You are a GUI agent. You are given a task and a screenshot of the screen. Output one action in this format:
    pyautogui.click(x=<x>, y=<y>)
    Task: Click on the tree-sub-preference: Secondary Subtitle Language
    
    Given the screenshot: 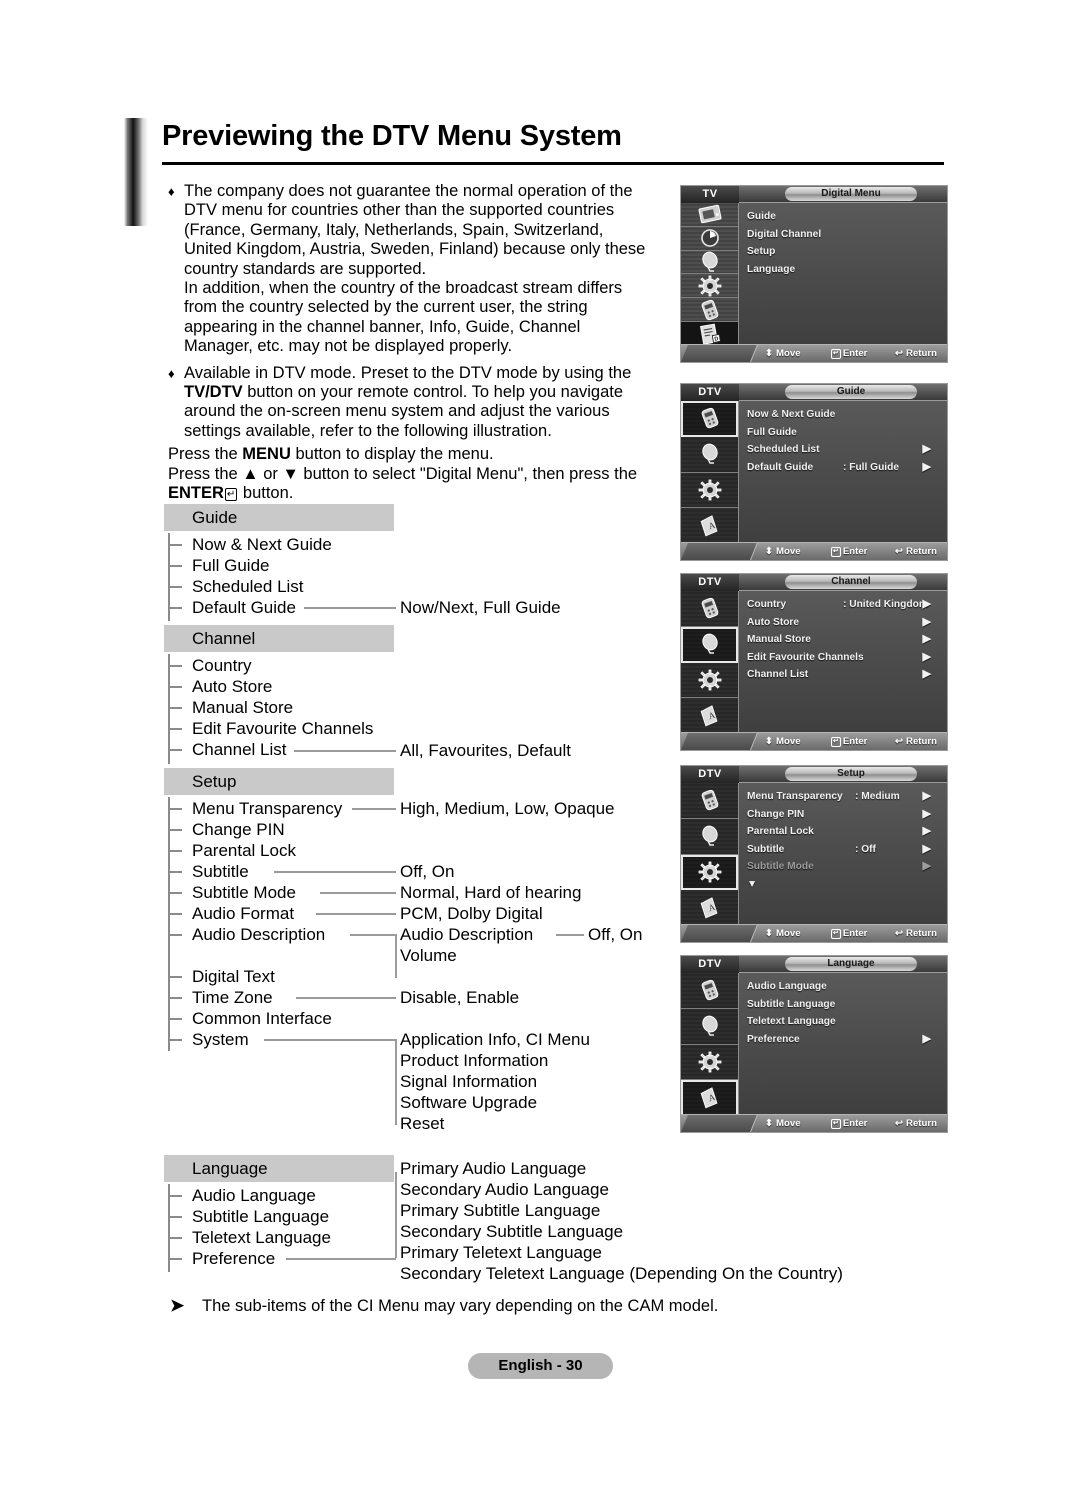 What is the action you would take?
    pyautogui.click(x=512, y=1231)
    